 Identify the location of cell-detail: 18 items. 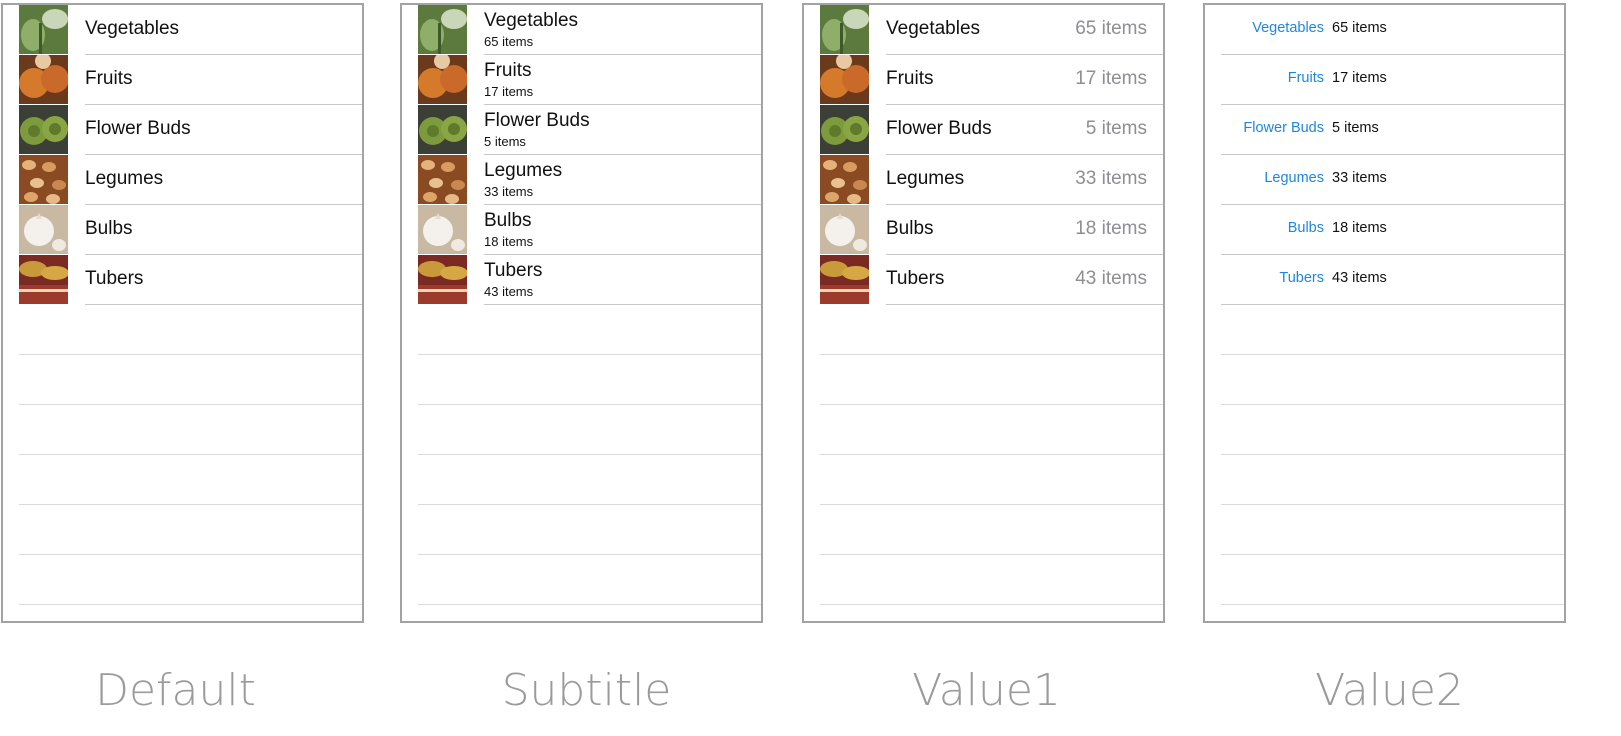
(1359, 228).